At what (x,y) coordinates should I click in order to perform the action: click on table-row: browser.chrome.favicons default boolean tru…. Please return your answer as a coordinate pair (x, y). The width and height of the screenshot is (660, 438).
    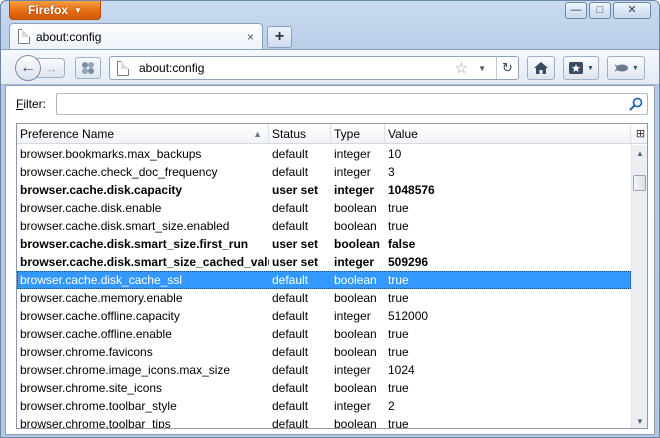
    Looking at the image, I should click on (324, 352).